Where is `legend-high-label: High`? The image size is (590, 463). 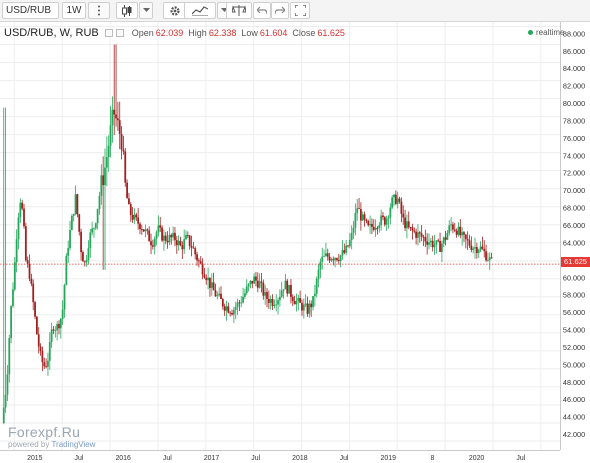 legend-high-label: High is located at coordinates (197, 33).